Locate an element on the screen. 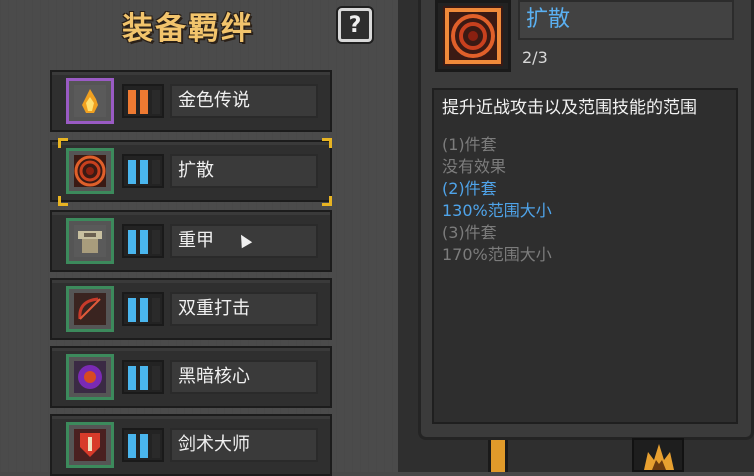  sword-master-shield-icon is located at coordinates (90, 445).